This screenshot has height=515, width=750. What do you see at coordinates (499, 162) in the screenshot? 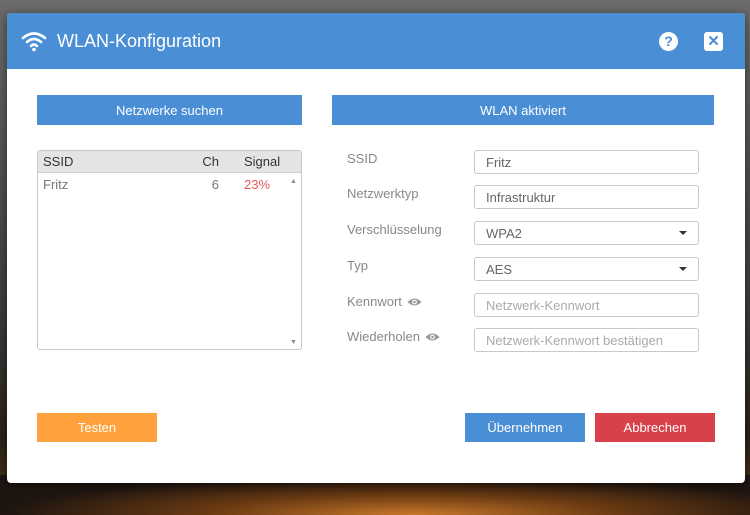
I see `ssid-value: Fritz` at bounding box center [499, 162].